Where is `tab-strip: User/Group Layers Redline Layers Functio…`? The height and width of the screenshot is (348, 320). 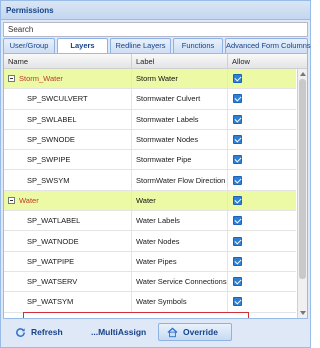
tab-strip: User/Group Layers Redline Layers Functio… is located at coordinates (157, 46).